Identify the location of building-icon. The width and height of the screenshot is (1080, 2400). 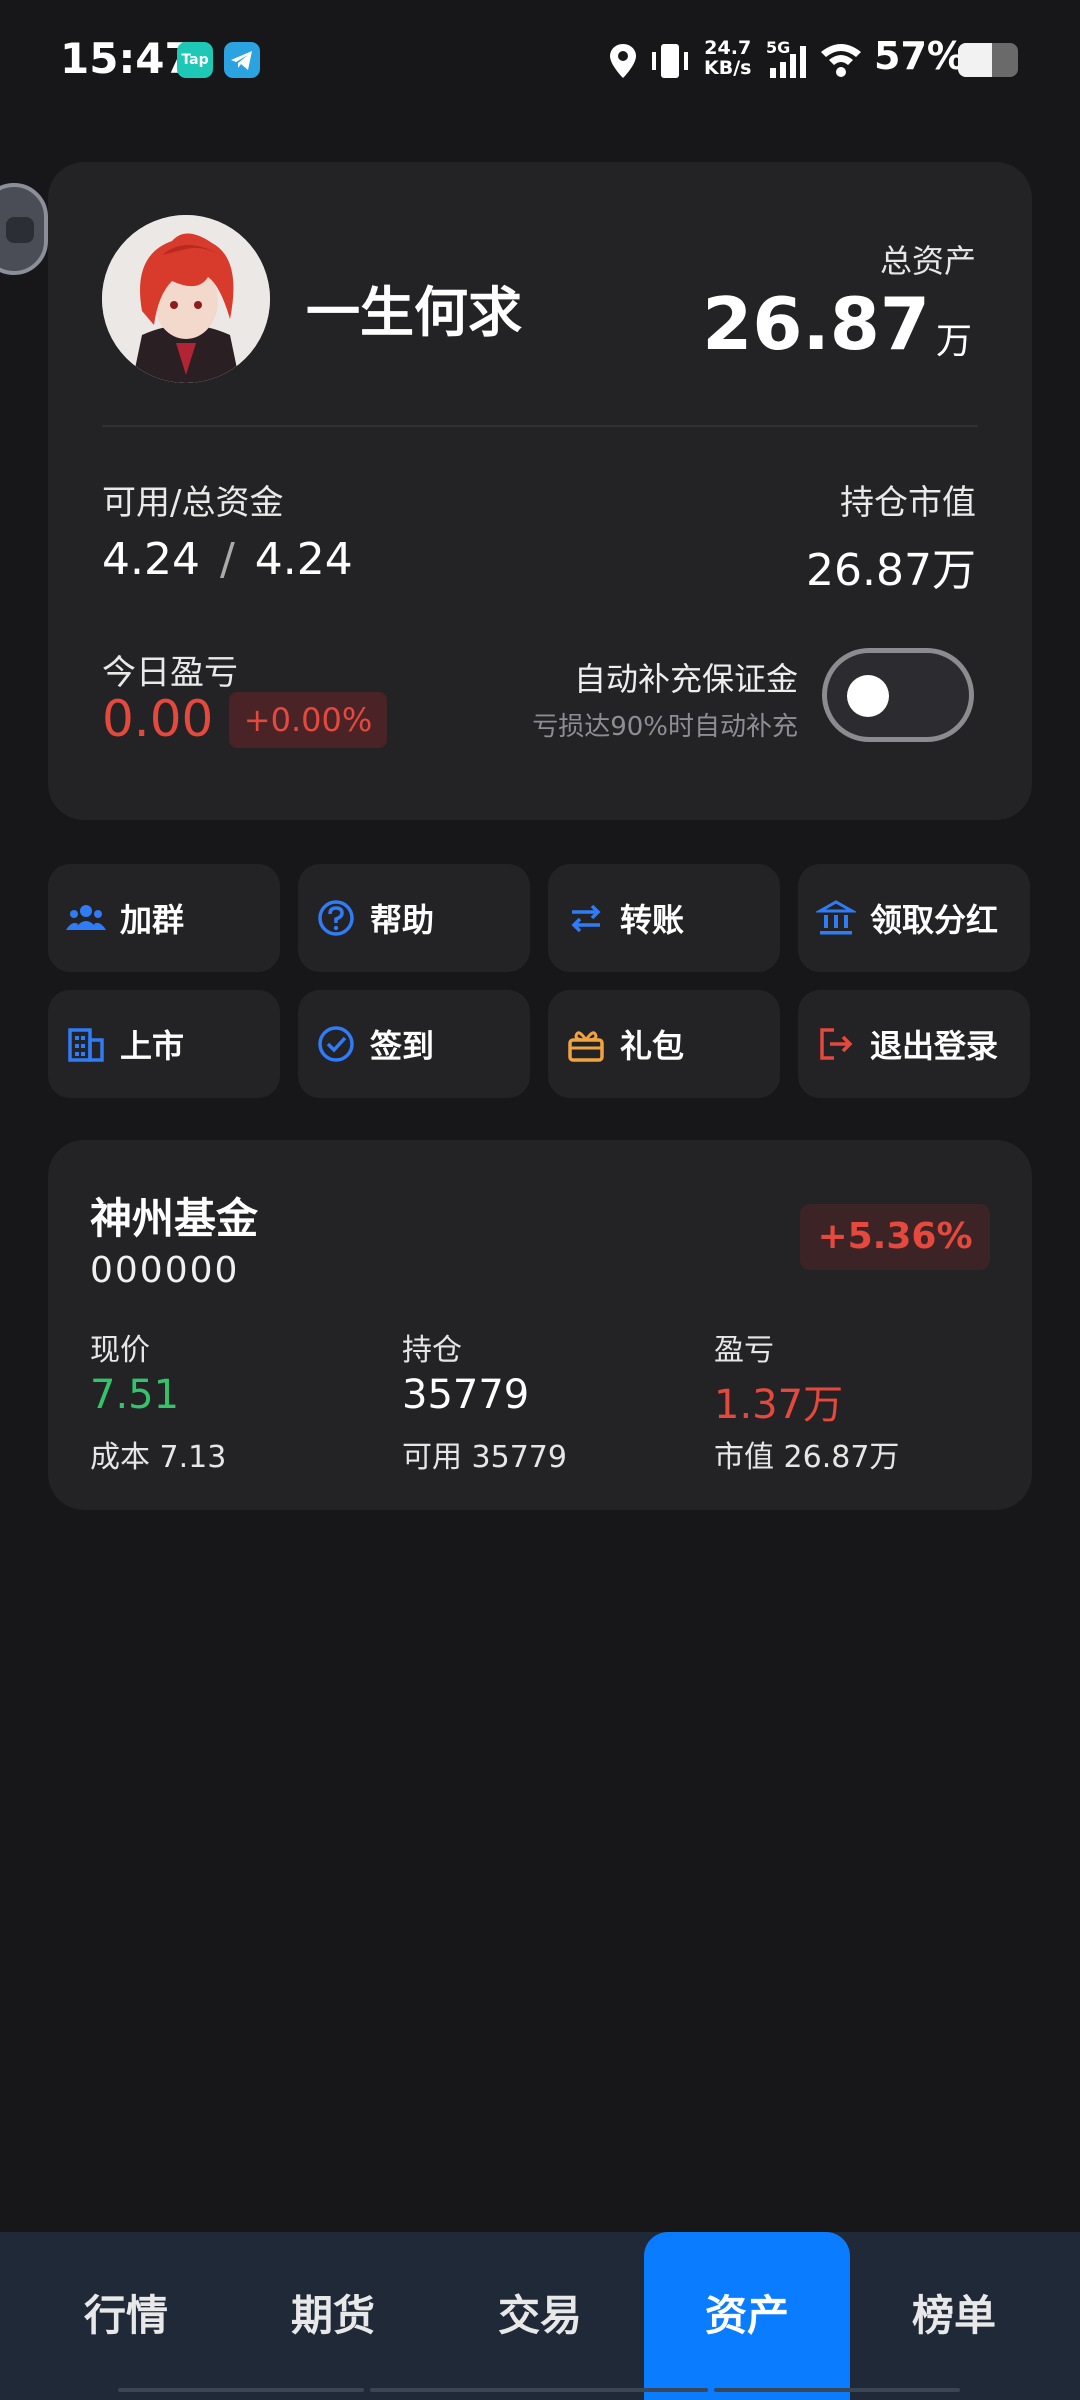
(86, 1044).